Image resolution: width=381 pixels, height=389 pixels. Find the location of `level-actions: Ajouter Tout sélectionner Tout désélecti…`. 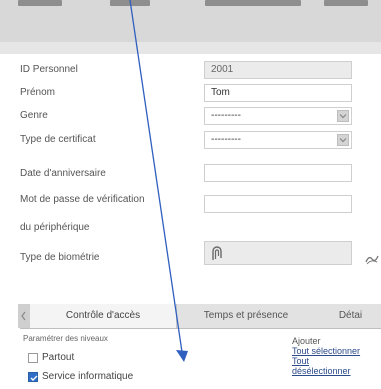

level-actions: Ajouter Tout sélectionner Tout désélecti… is located at coordinates (326, 356).